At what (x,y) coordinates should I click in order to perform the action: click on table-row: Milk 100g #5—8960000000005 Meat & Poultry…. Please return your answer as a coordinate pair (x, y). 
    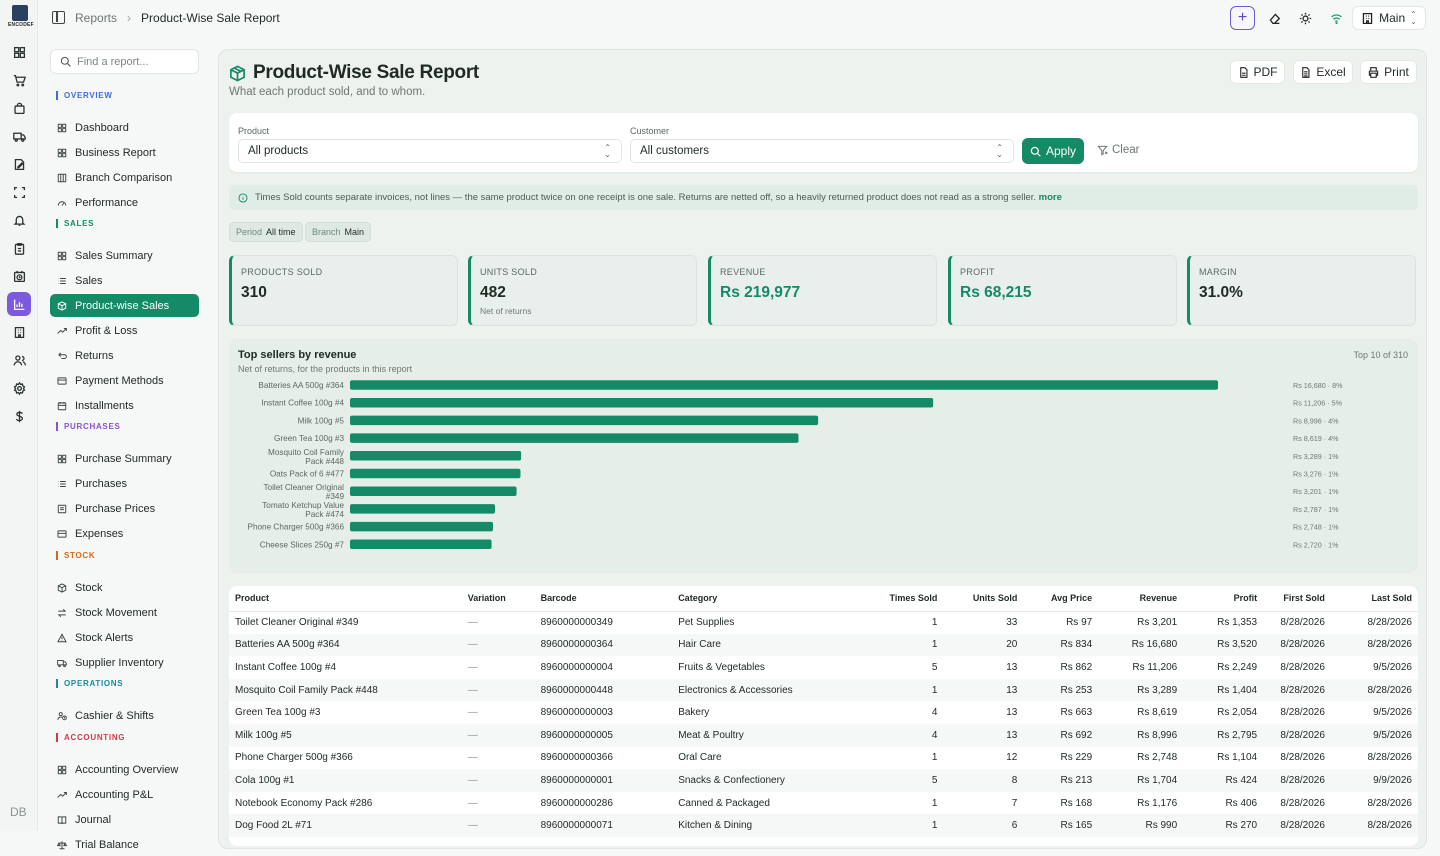
    Looking at the image, I should click on (823, 735).